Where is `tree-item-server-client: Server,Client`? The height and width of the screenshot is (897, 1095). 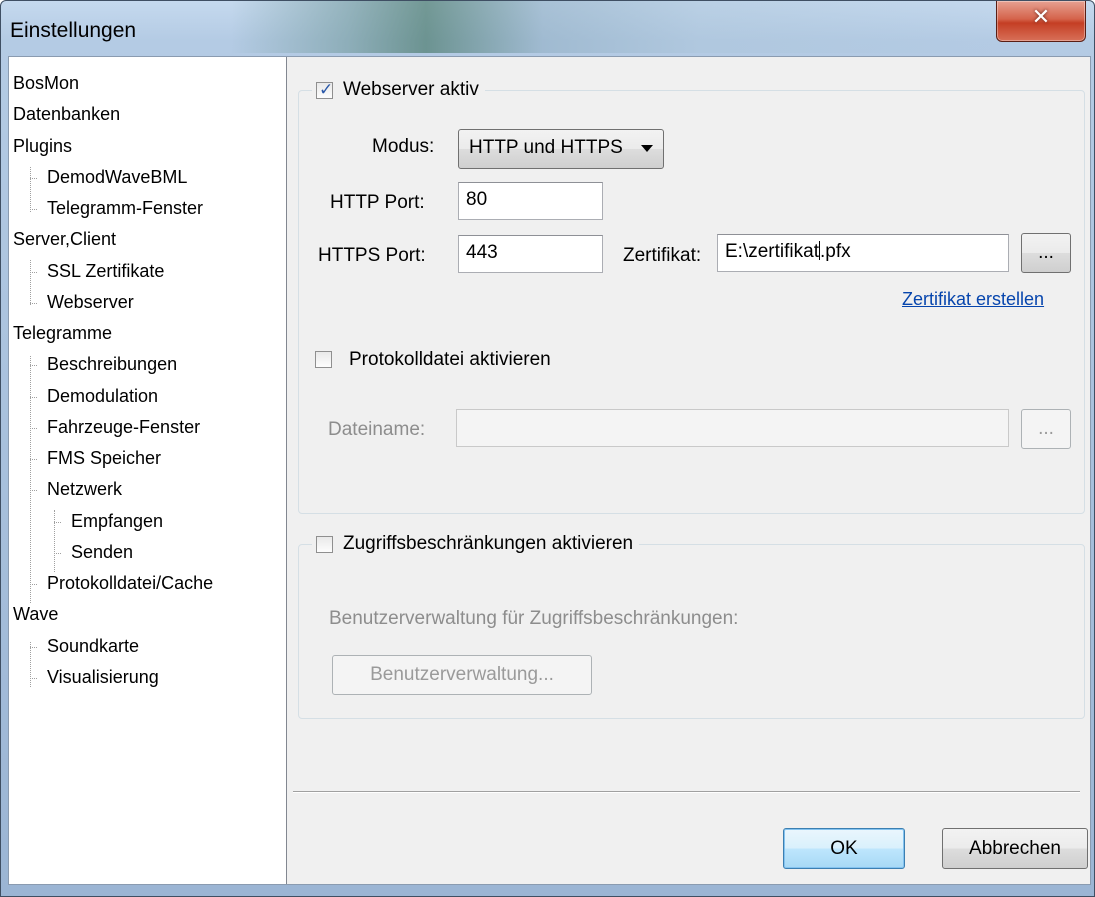
tree-item-server-client: Server,Client is located at coordinates (64, 239).